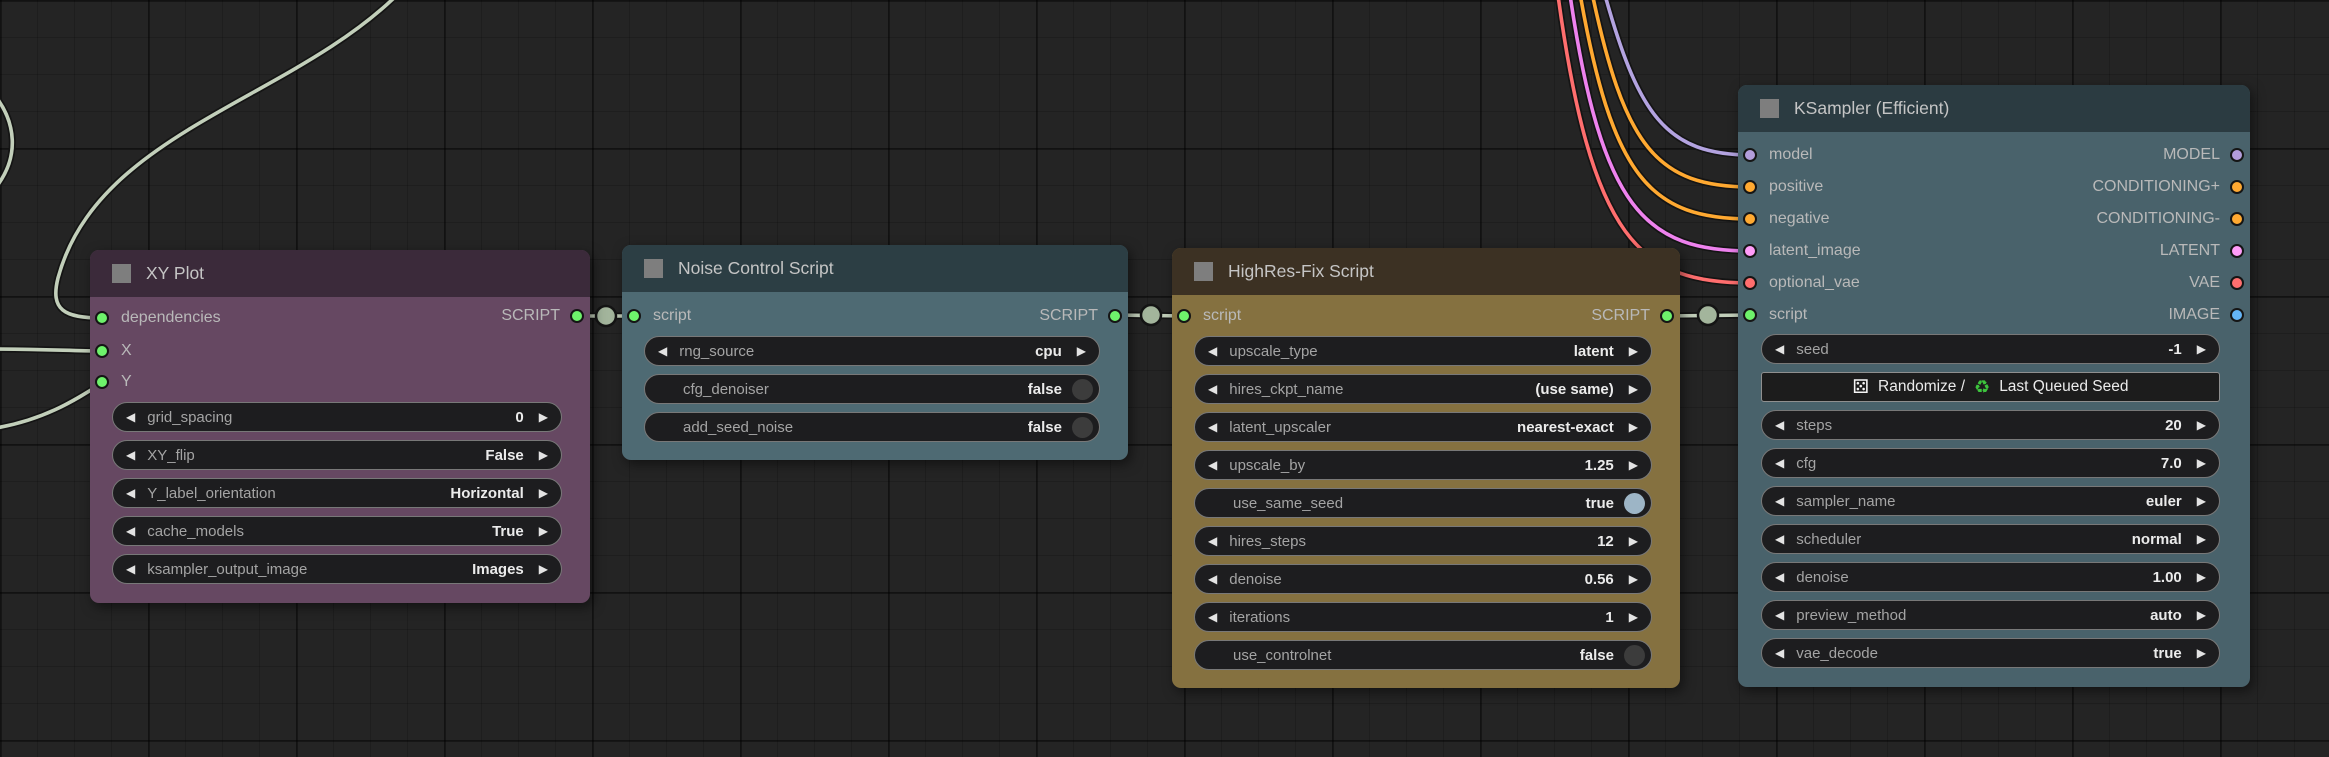 The image size is (2329, 757). Describe the element at coordinates (1423, 541) in the screenshot. I see `widget-hires-steps: ◀ hires_steps 12 ▶` at that location.